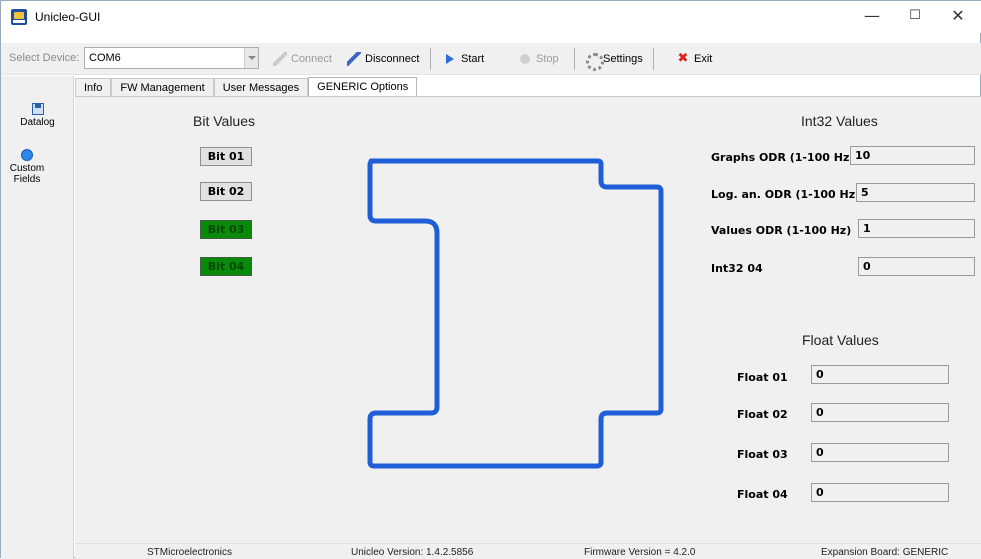 The width and height of the screenshot is (981, 559). What do you see at coordinates (162, 87) in the screenshot?
I see `tab-fw-management: FW Management` at bounding box center [162, 87].